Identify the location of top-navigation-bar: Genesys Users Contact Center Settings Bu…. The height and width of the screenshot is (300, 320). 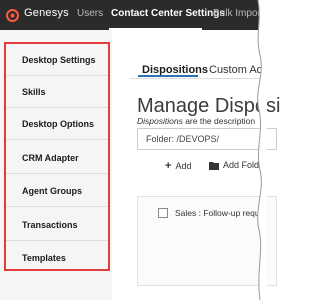
(133, 15).